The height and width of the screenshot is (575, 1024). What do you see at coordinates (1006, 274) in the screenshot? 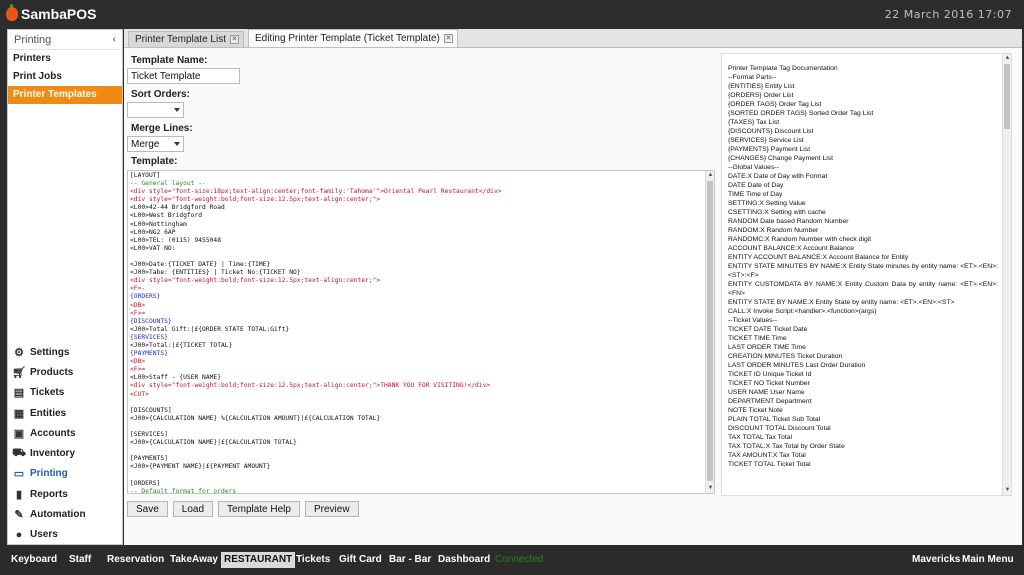
I see `docs-scrollbar: ▲ ▼` at bounding box center [1006, 274].